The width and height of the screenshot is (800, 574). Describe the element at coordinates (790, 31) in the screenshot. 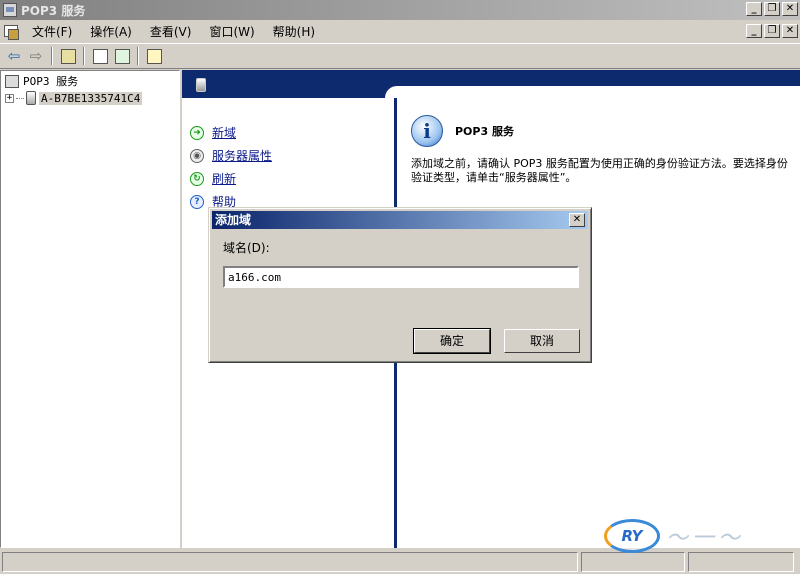

I see `child-close-button: ✕` at that location.